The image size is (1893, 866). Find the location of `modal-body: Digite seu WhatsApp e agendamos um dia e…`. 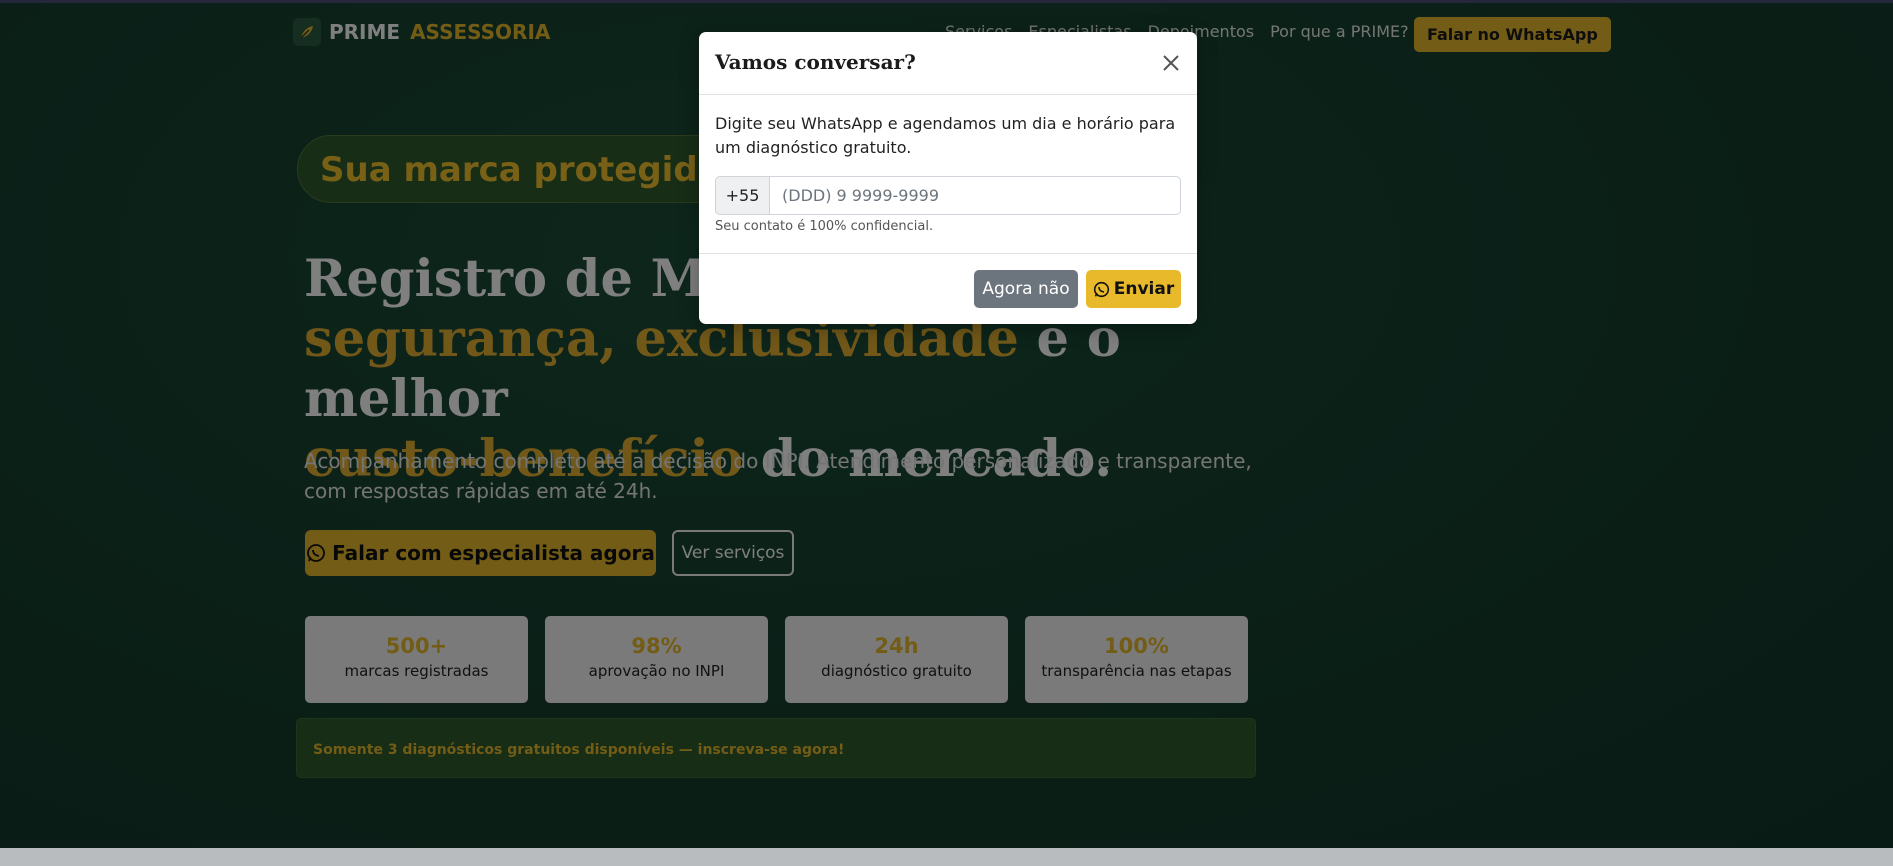

modal-body: Digite seu WhatsApp e agendamos um dia e… is located at coordinates (948, 174).